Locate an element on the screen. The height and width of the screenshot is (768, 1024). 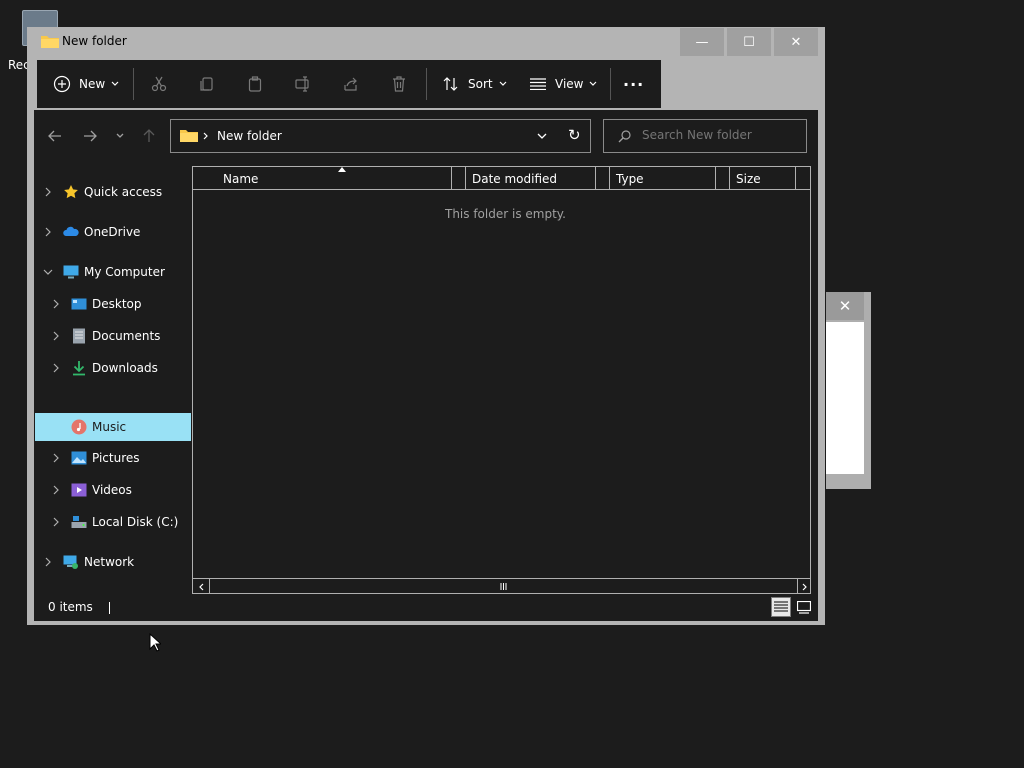
forward-button is located at coordinates (90, 136).